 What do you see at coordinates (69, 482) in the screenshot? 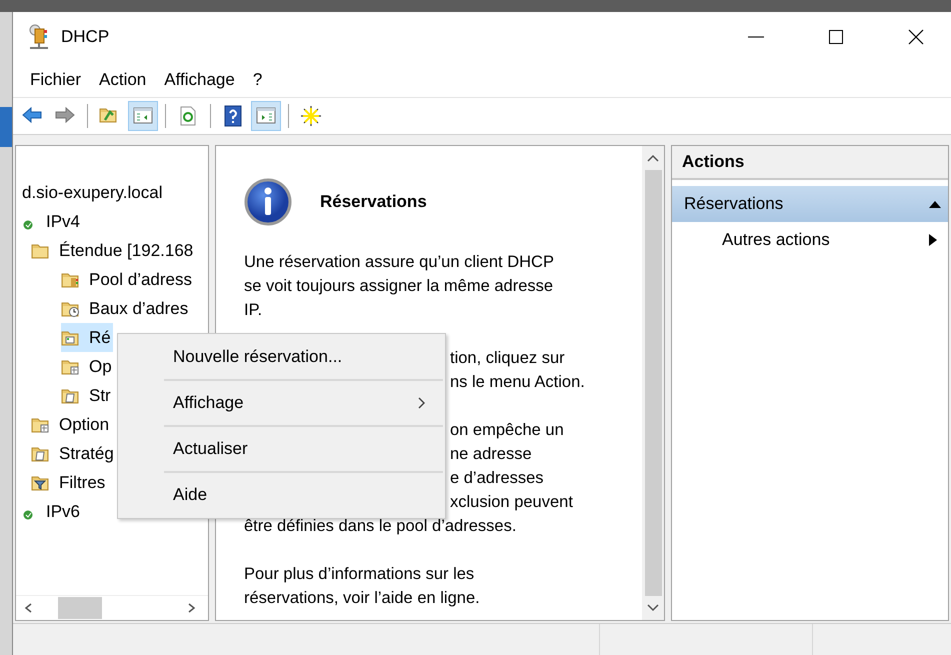
I see `tree-item: Filtres` at bounding box center [69, 482].